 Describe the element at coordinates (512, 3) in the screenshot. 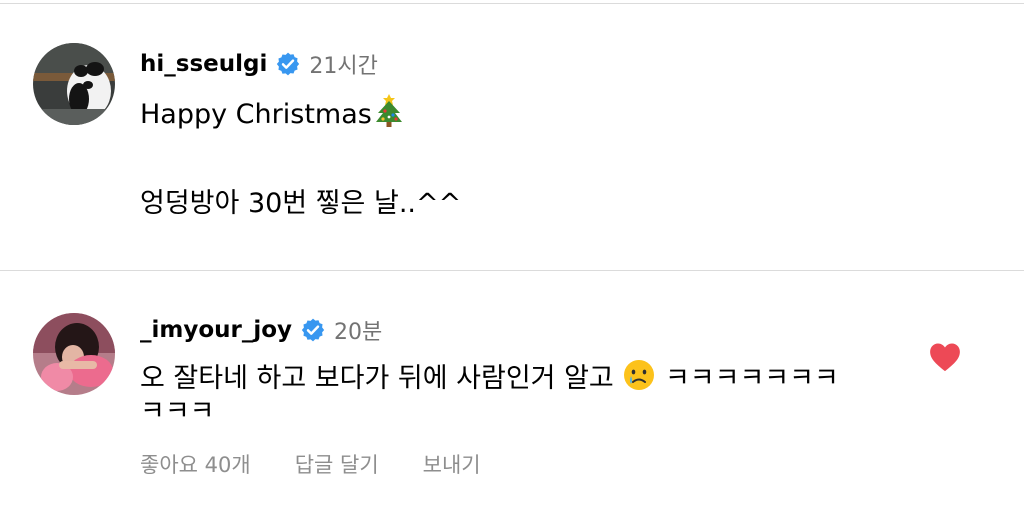

I see `top-divider` at that location.